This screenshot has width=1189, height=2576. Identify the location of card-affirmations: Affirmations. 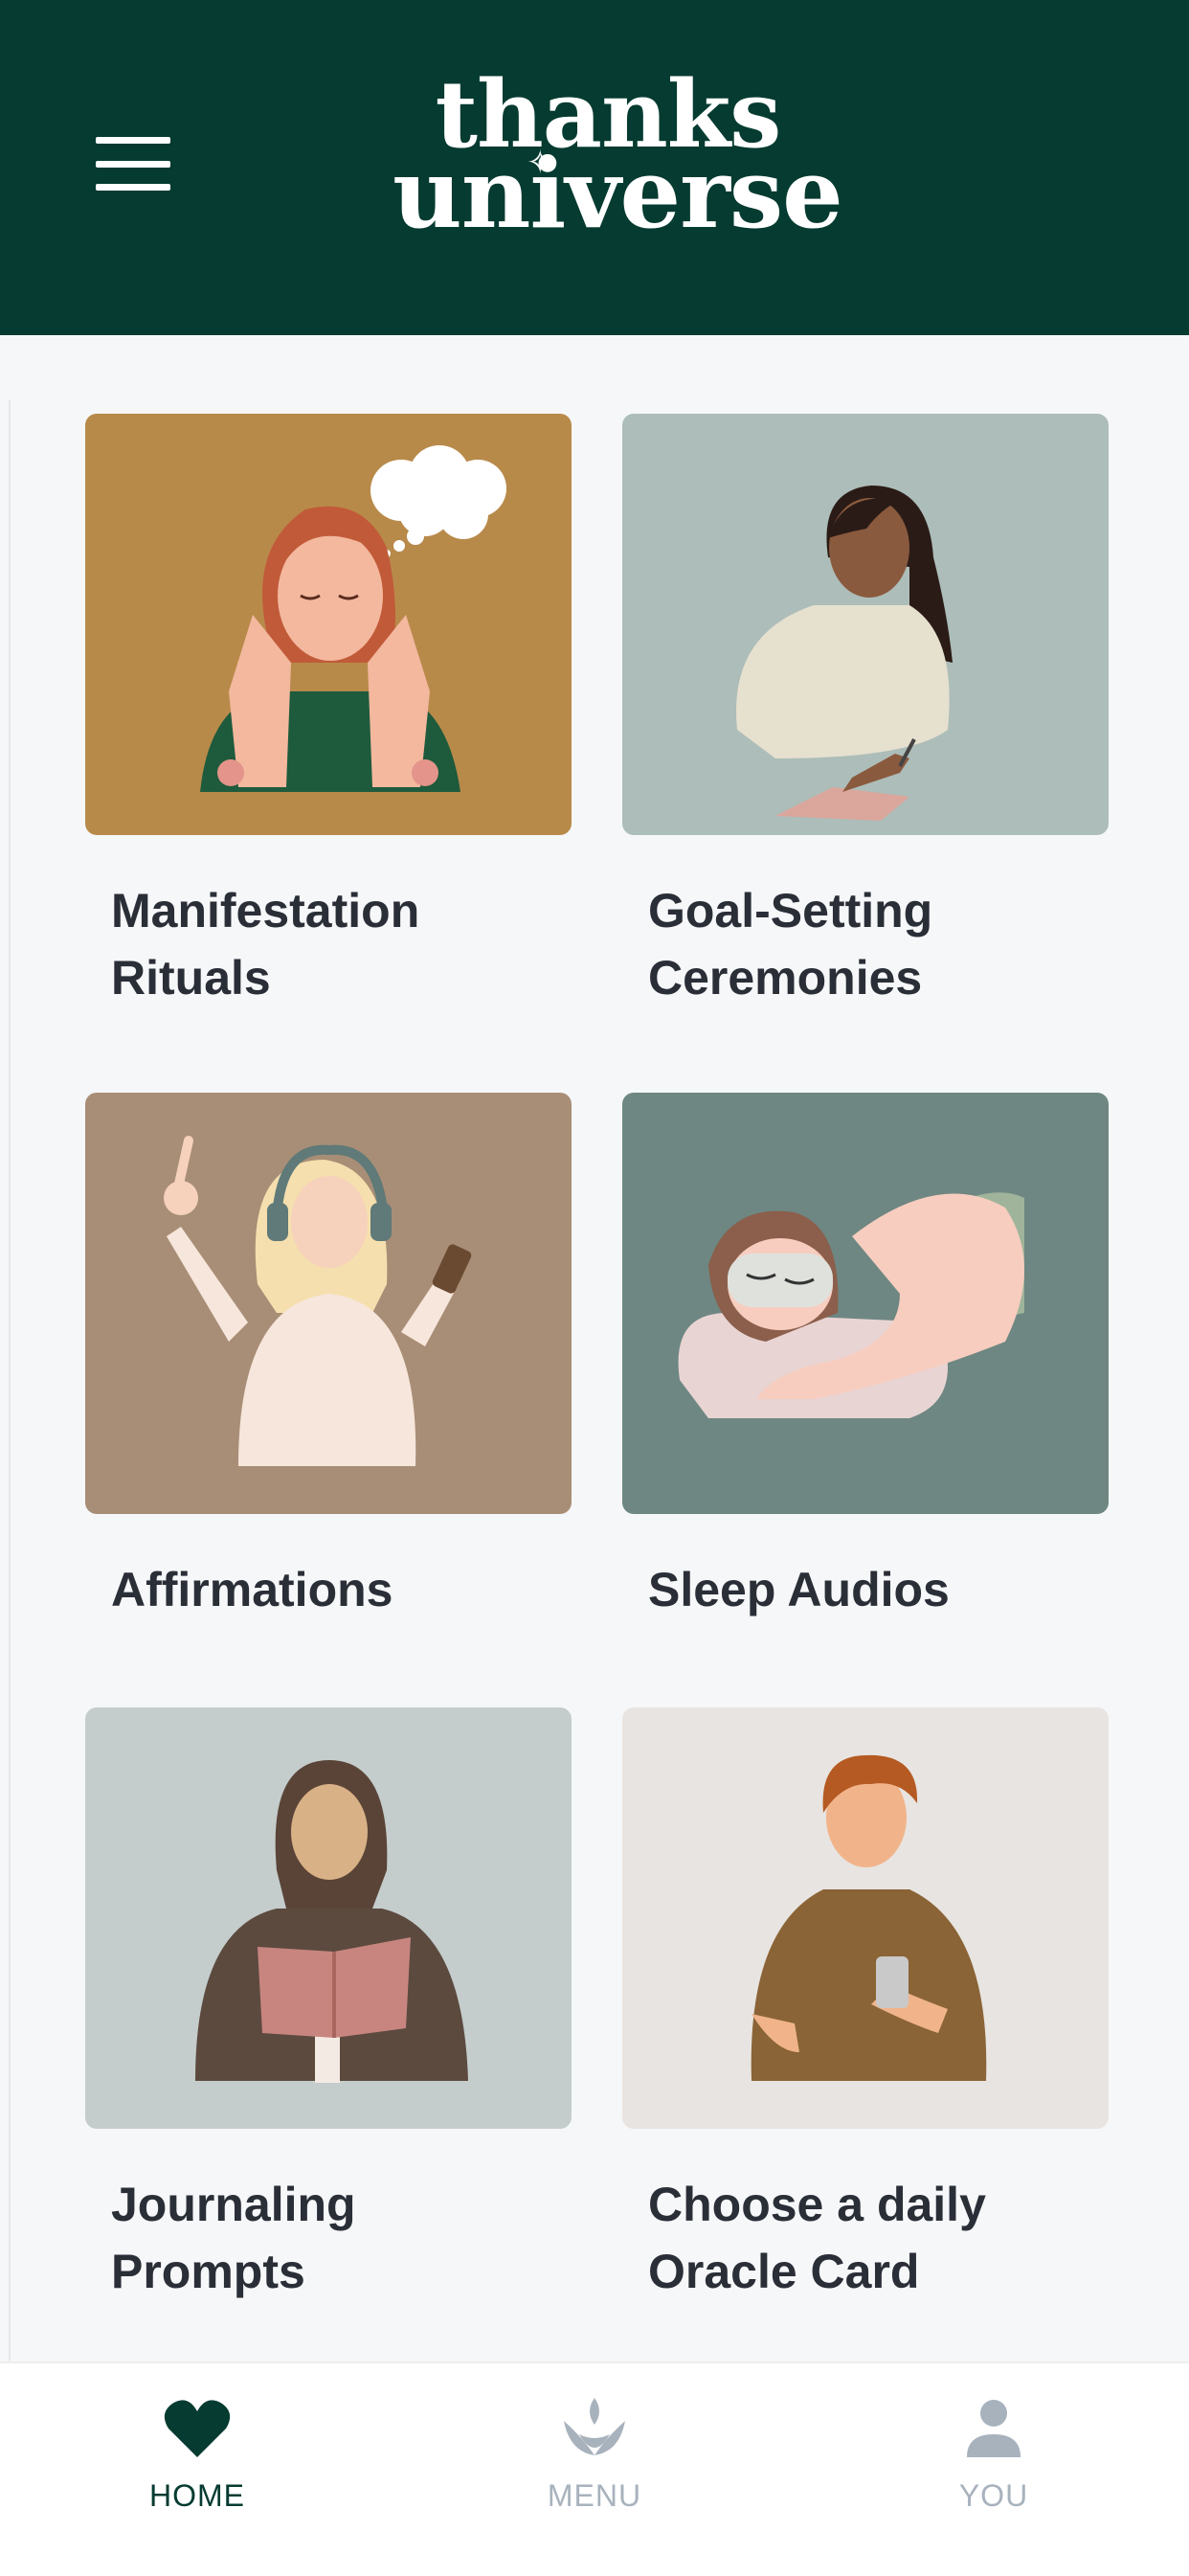
(328, 1358).